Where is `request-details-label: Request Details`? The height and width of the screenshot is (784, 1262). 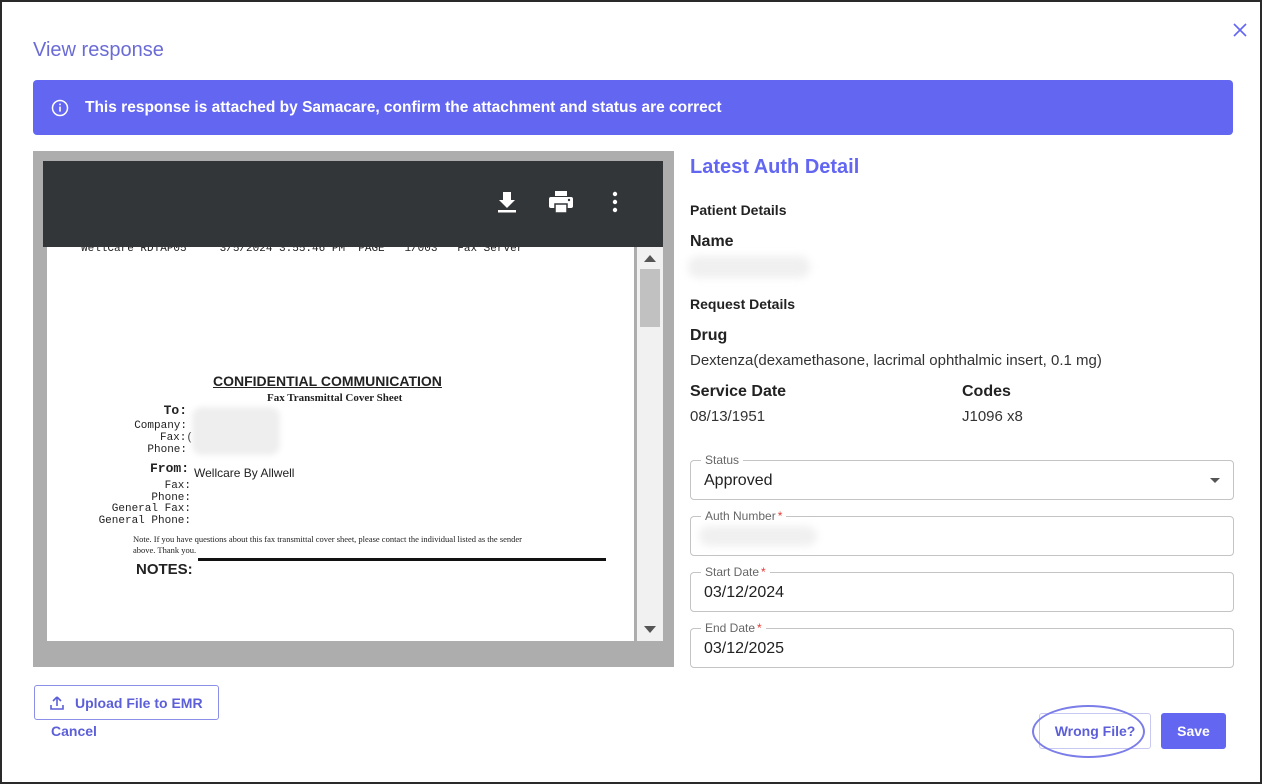 request-details-label: Request Details is located at coordinates (743, 304).